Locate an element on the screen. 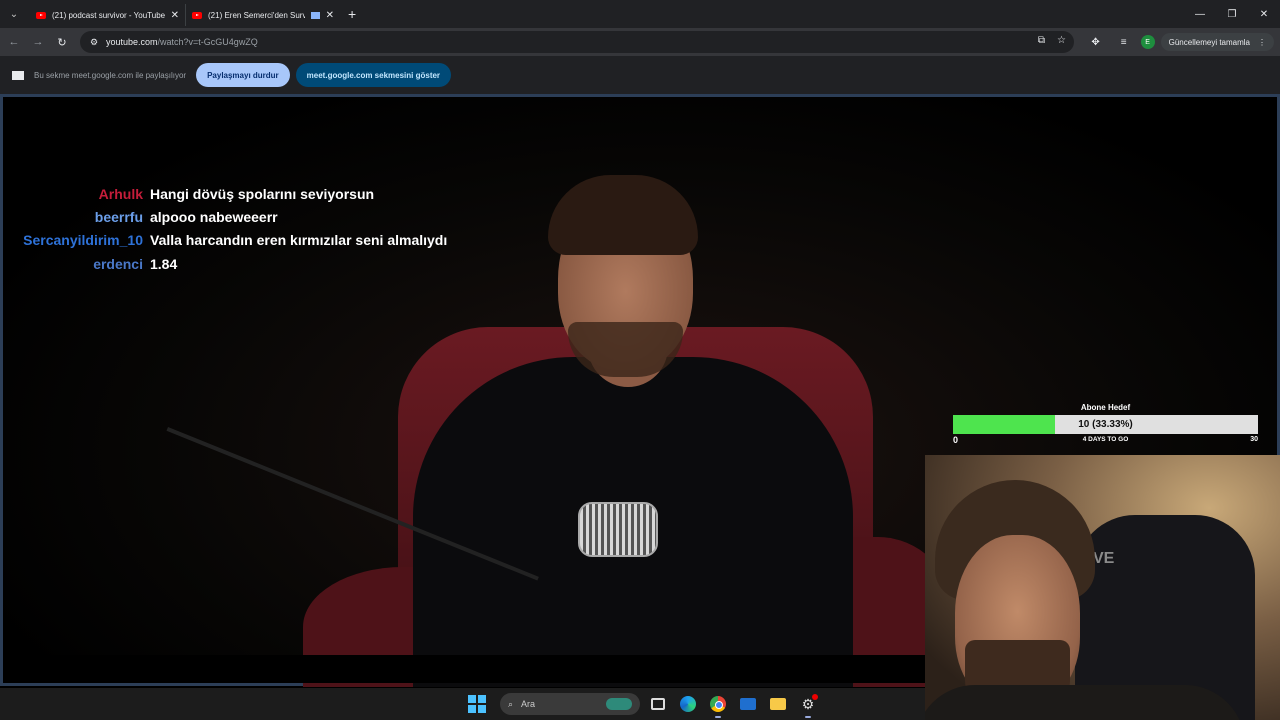  chat-username: Arhulk is located at coordinates (120, 193).